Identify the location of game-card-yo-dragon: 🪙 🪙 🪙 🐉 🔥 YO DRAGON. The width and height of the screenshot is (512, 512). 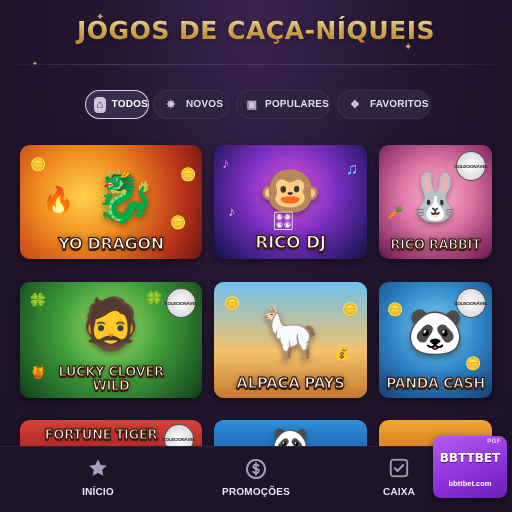
(111, 202).